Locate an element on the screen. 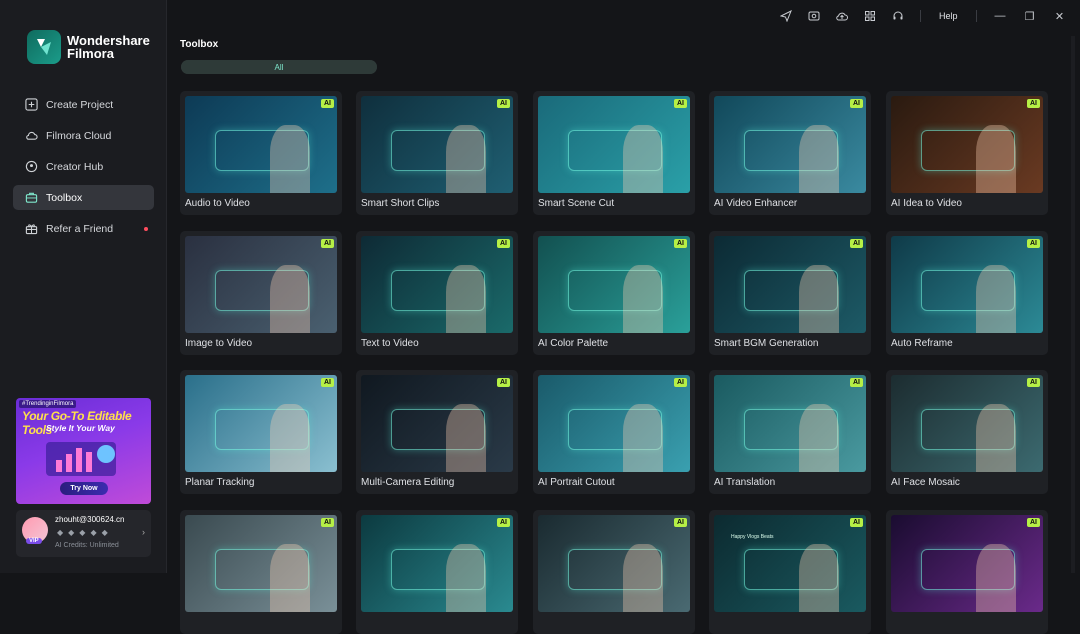 The image size is (1080, 634). page-title: Toolbox is located at coordinates (199, 44).